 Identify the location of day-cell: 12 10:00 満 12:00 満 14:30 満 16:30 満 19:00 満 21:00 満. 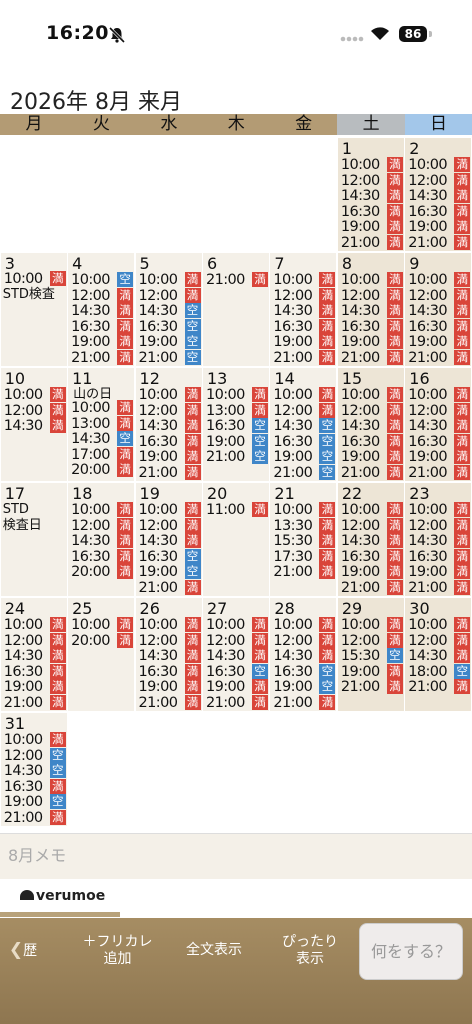
(168, 424).